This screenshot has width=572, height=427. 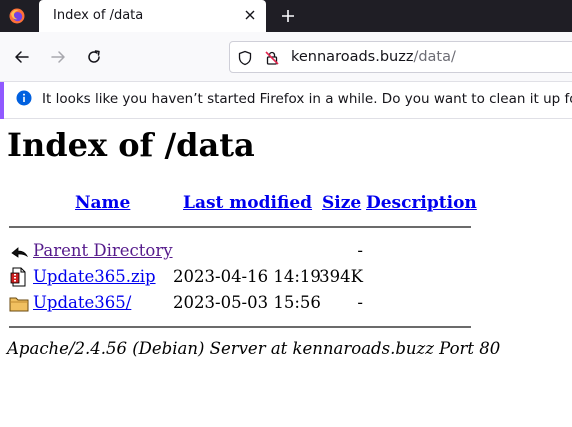 What do you see at coordinates (2, 100) in the screenshot?
I see `notification-accent` at bounding box center [2, 100].